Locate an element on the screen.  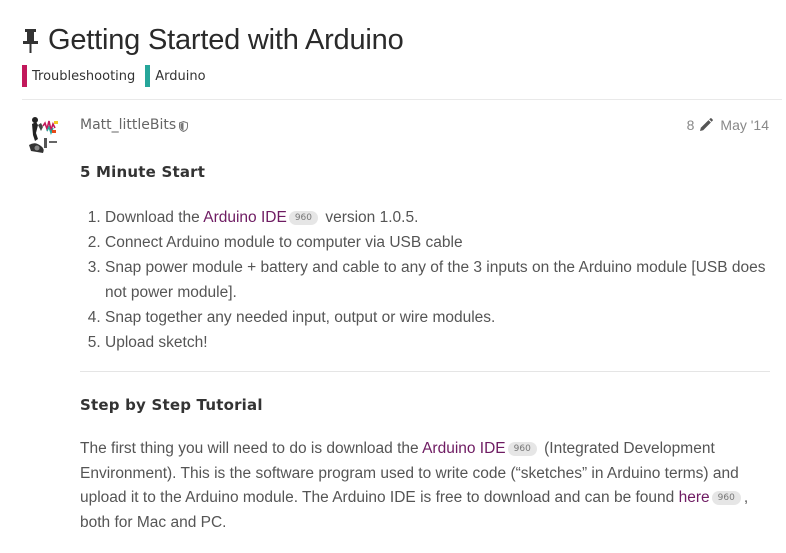
category-list: Troubleshooting Arduino is located at coordinates (114, 76).